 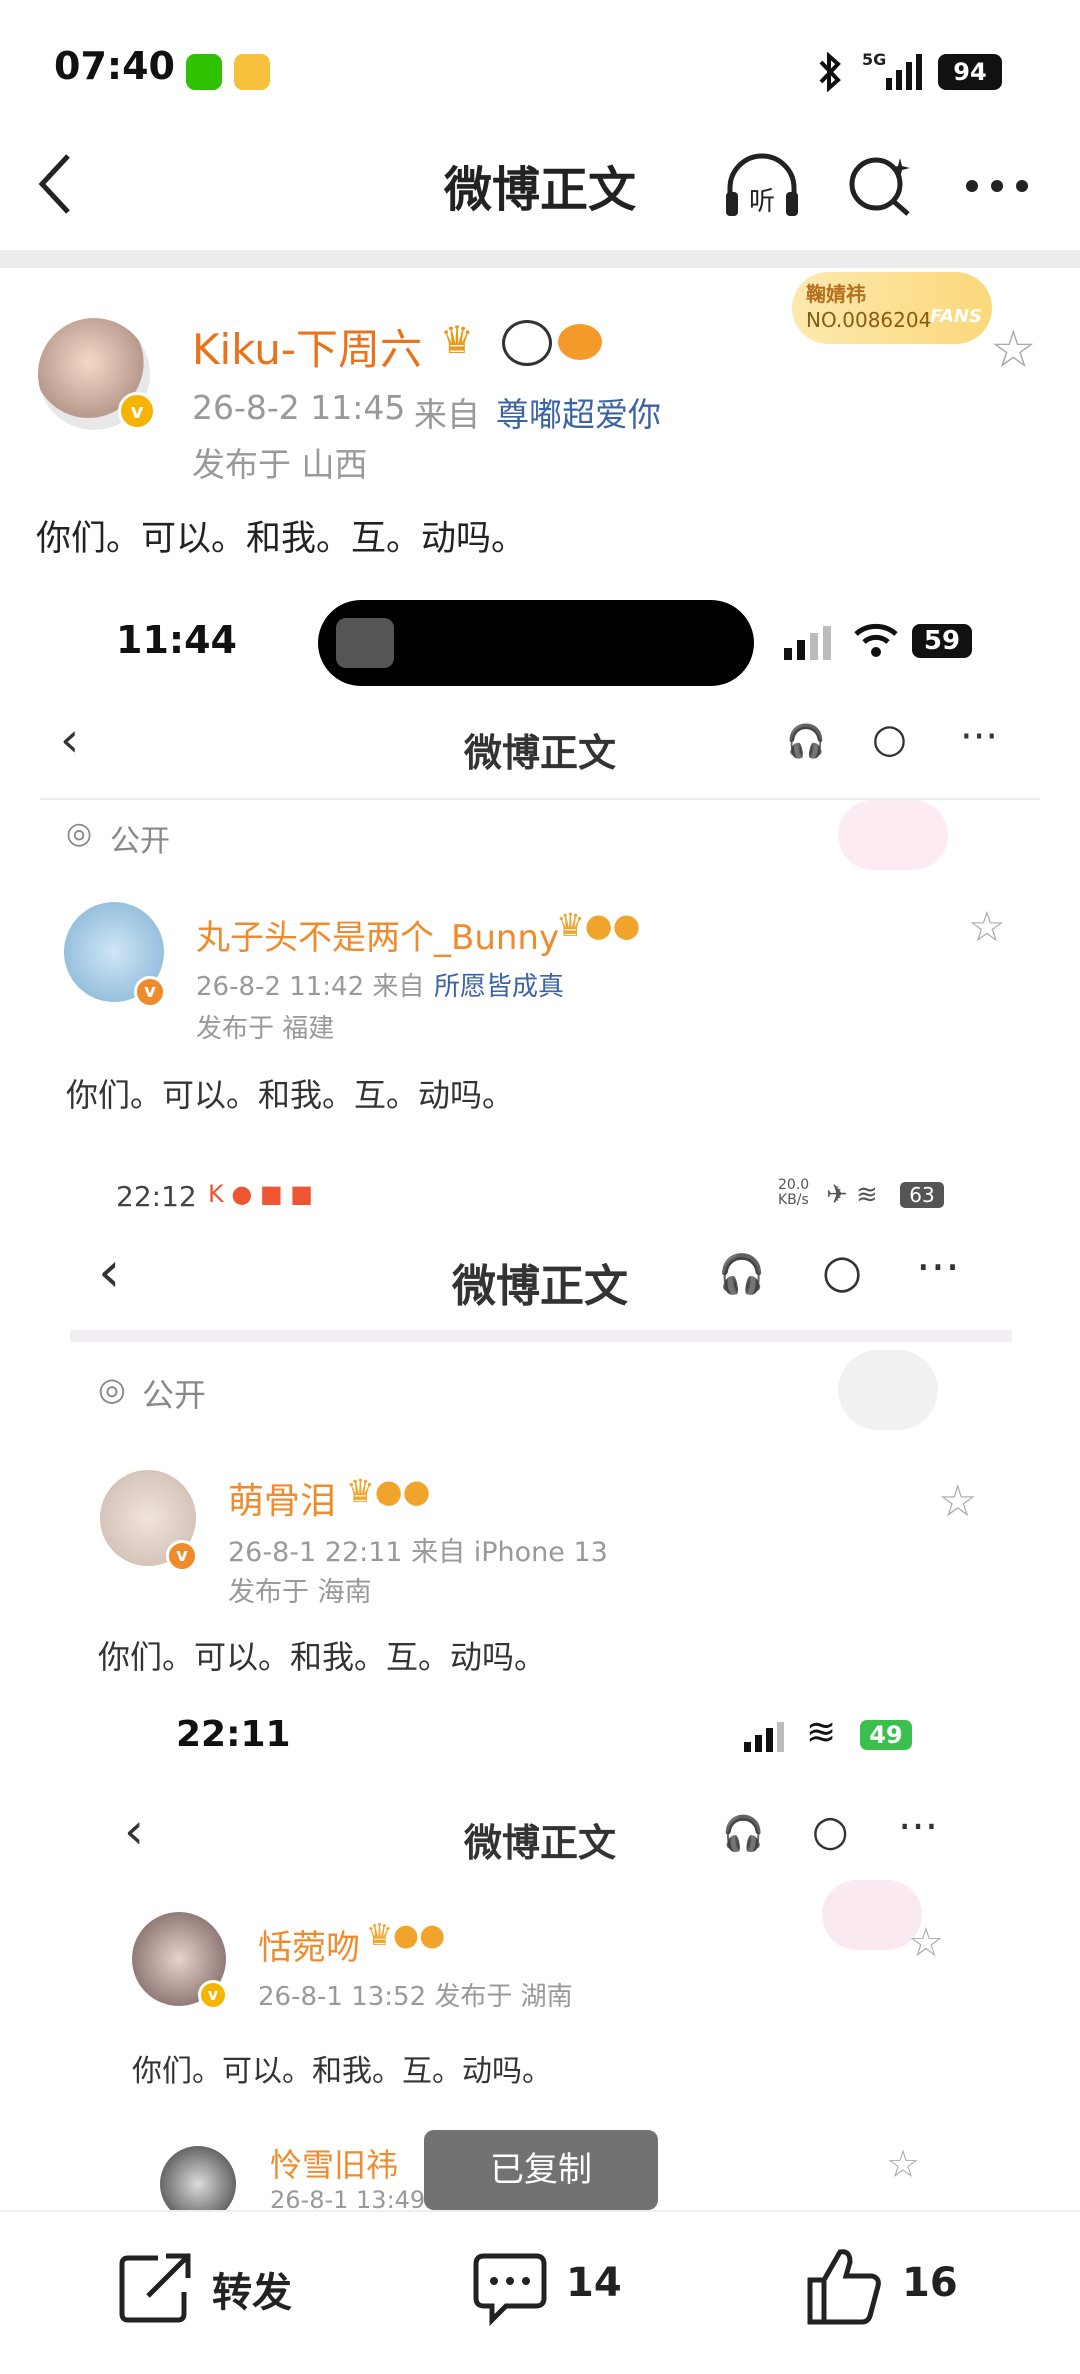 What do you see at coordinates (580, 342) in the screenshot?
I see `fish-badge-icon` at bounding box center [580, 342].